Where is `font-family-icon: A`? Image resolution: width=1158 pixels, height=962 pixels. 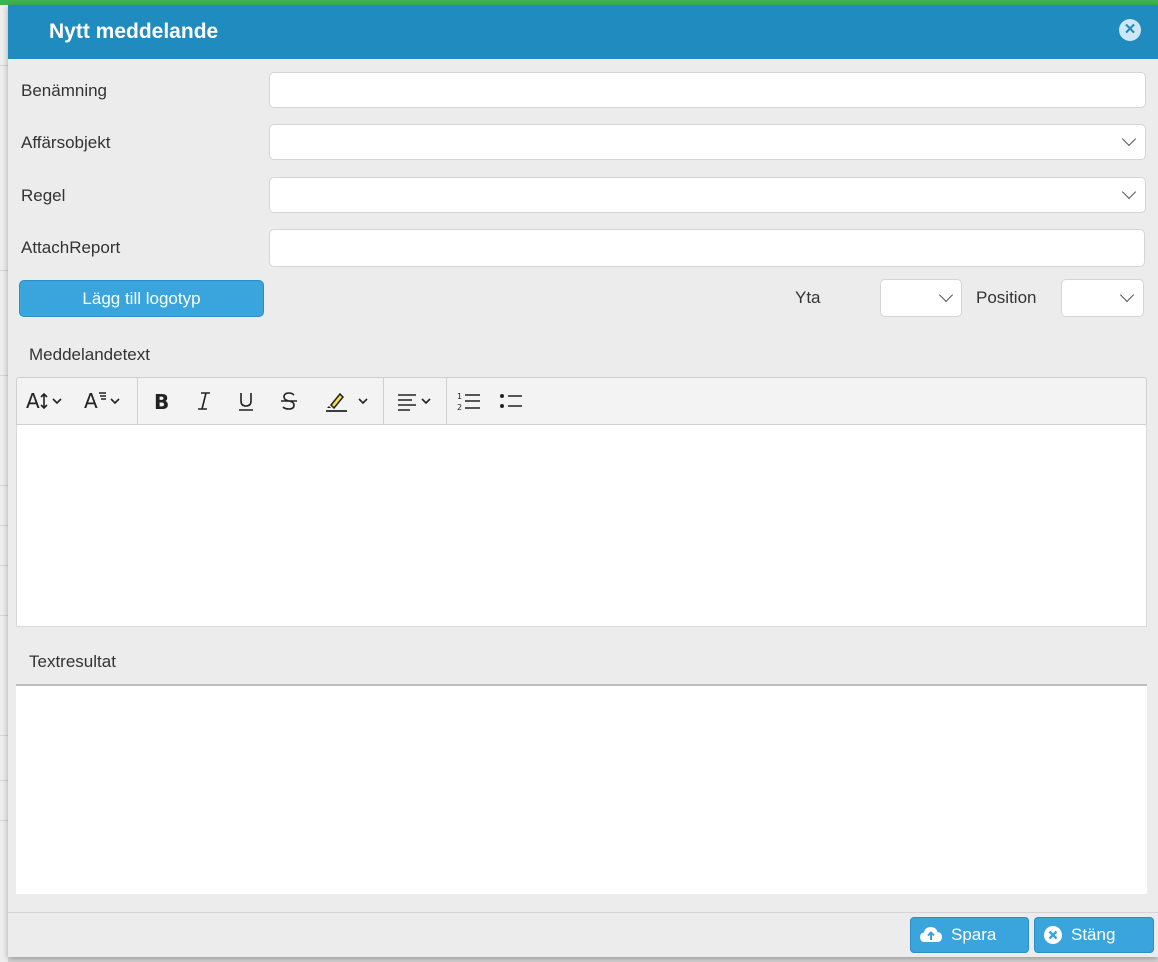
font-family-icon: A is located at coordinates (104, 401).